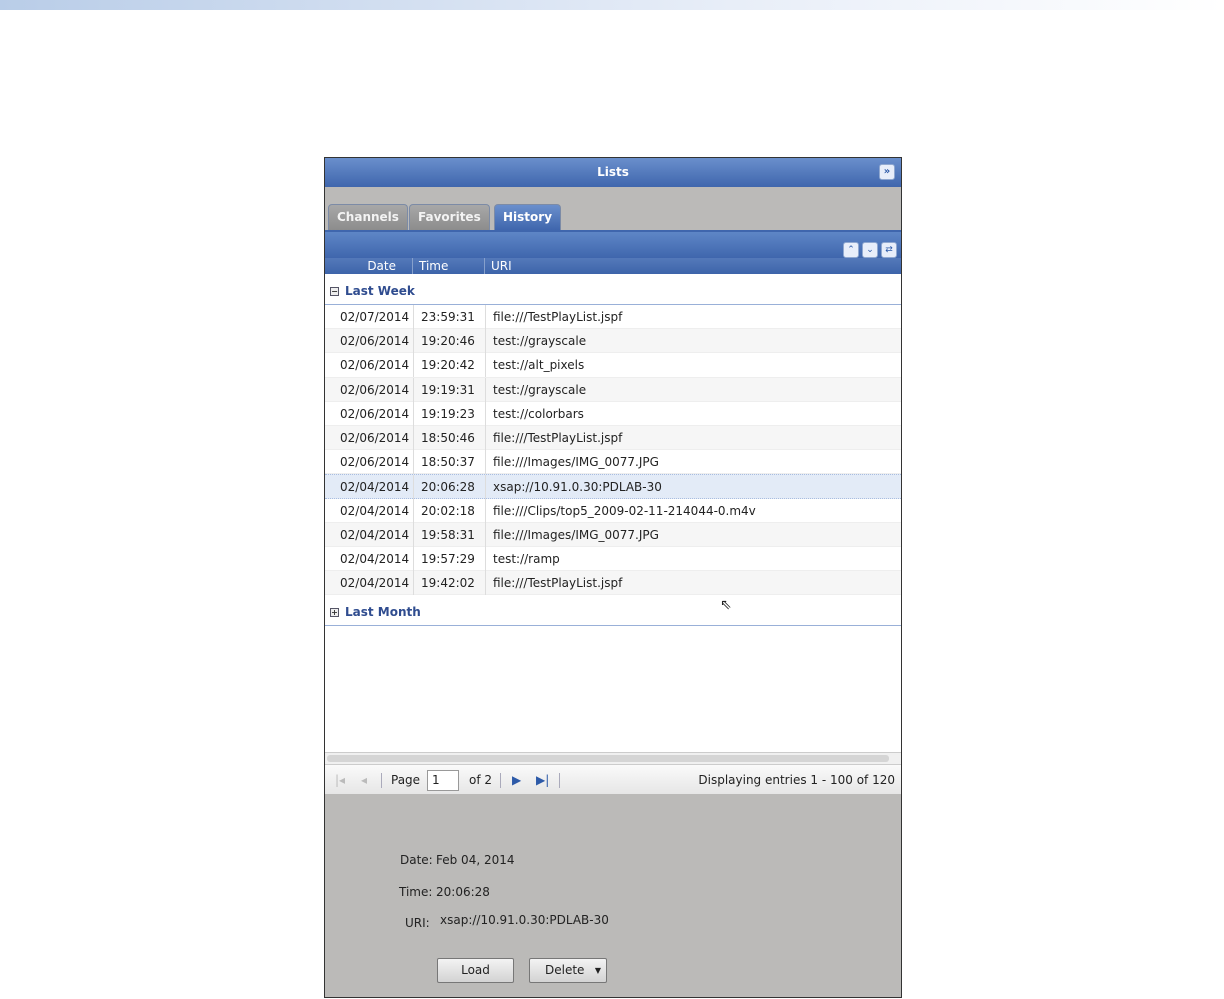  I want to click on date-label: Date:, so click(416, 860).